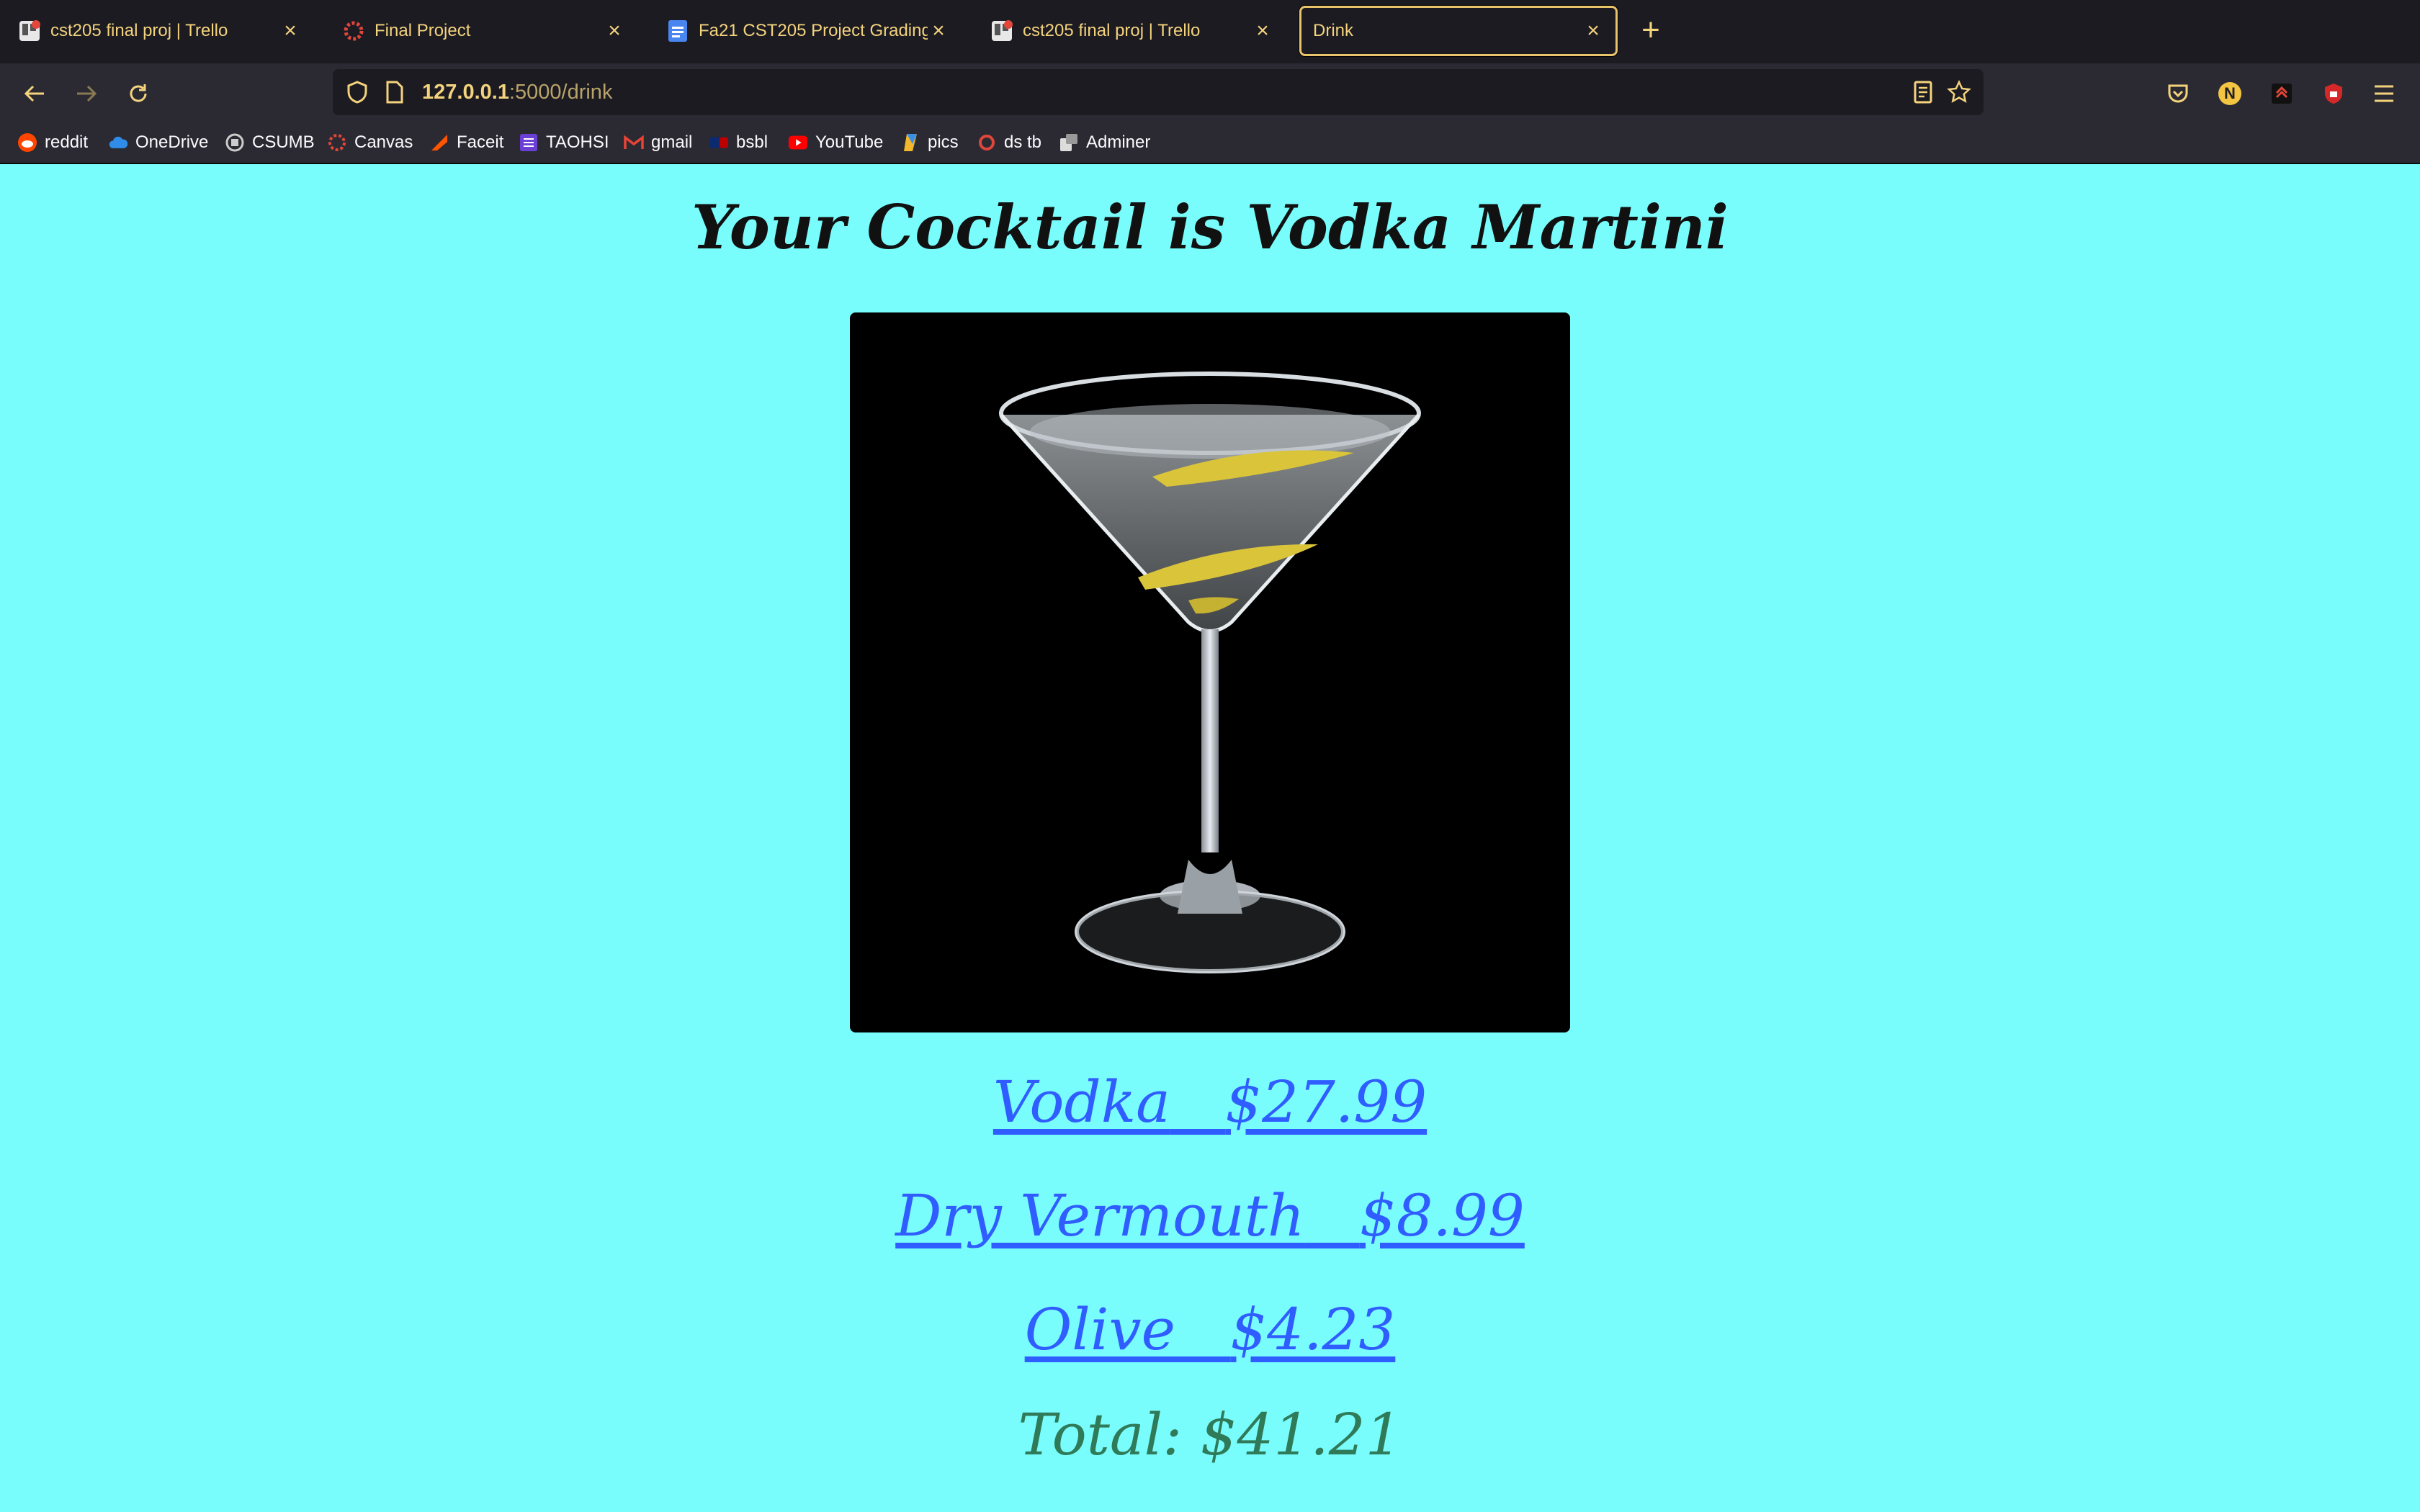 This screenshot has height=1512, width=2420. Describe the element at coordinates (813, 30) in the screenshot. I see `tab-title: Fa21 CST205 Project Grading -` at that location.